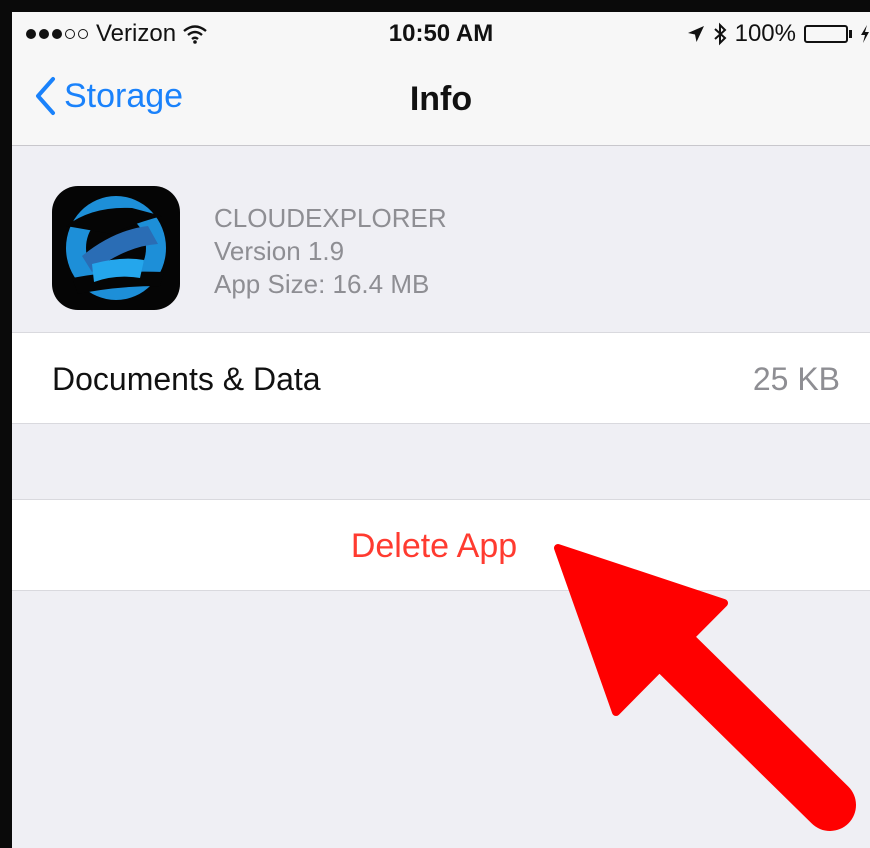 The height and width of the screenshot is (848, 870). I want to click on delete-app-button: Delete App, so click(441, 545).